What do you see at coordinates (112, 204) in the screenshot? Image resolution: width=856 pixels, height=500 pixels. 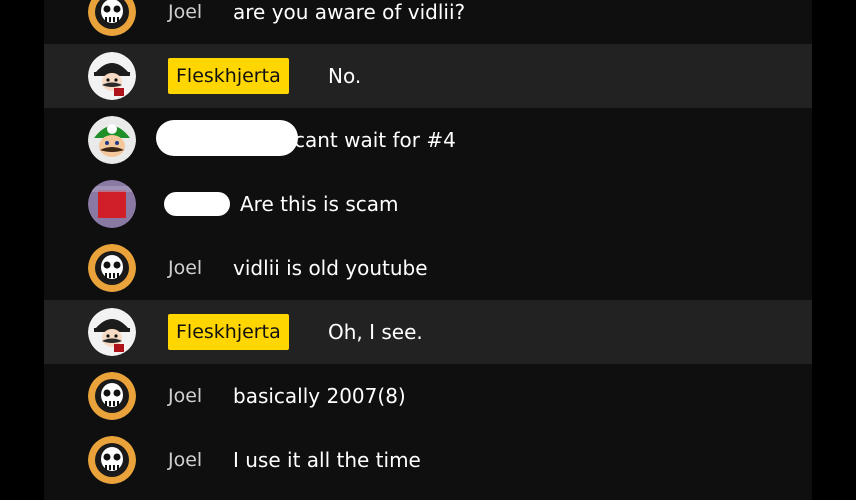 I see `red-square-avatar-icon` at bounding box center [112, 204].